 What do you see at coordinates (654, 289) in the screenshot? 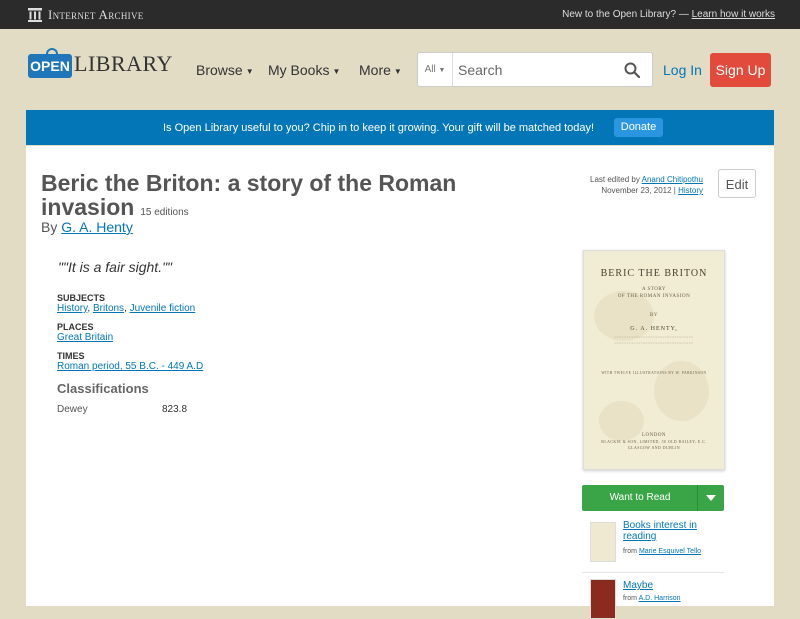
I see `cover-subtitle: A STORY` at bounding box center [654, 289].